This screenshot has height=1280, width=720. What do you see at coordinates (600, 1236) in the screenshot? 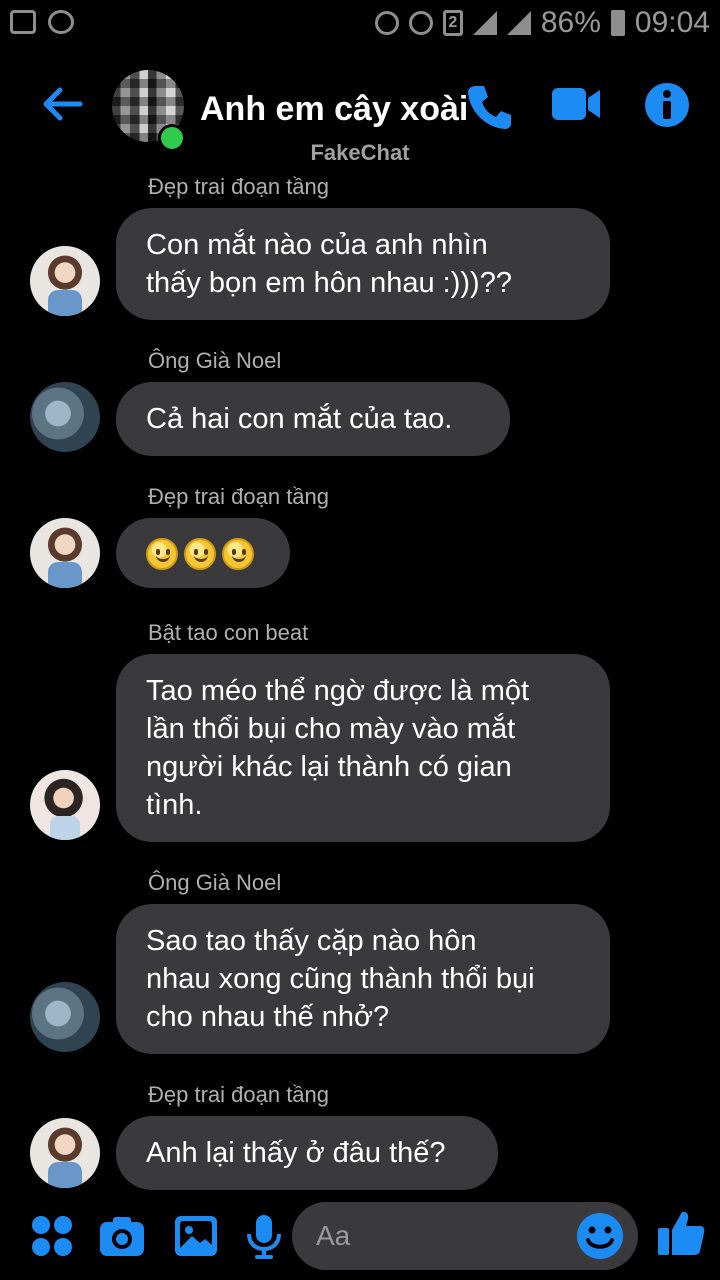
I see `emoji-picker-icon` at bounding box center [600, 1236].